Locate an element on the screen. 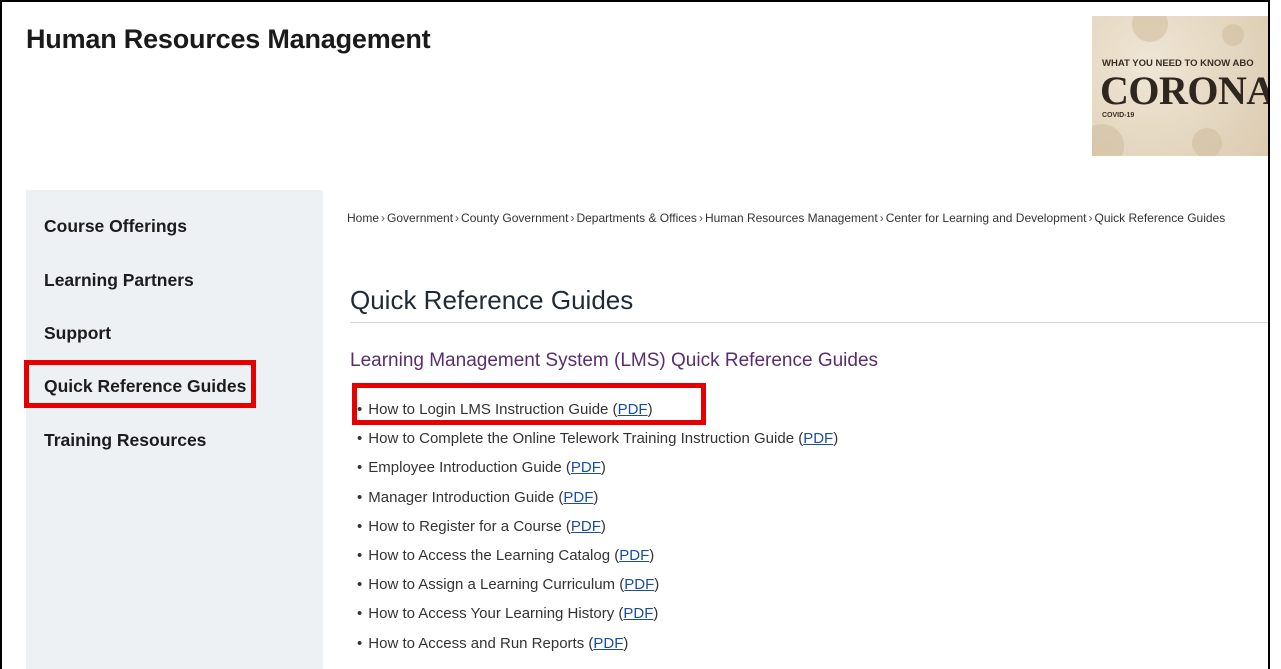 The image size is (1281, 669). list-item: • Manager Introduction Guide (PDF) is located at coordinates (478, 497).